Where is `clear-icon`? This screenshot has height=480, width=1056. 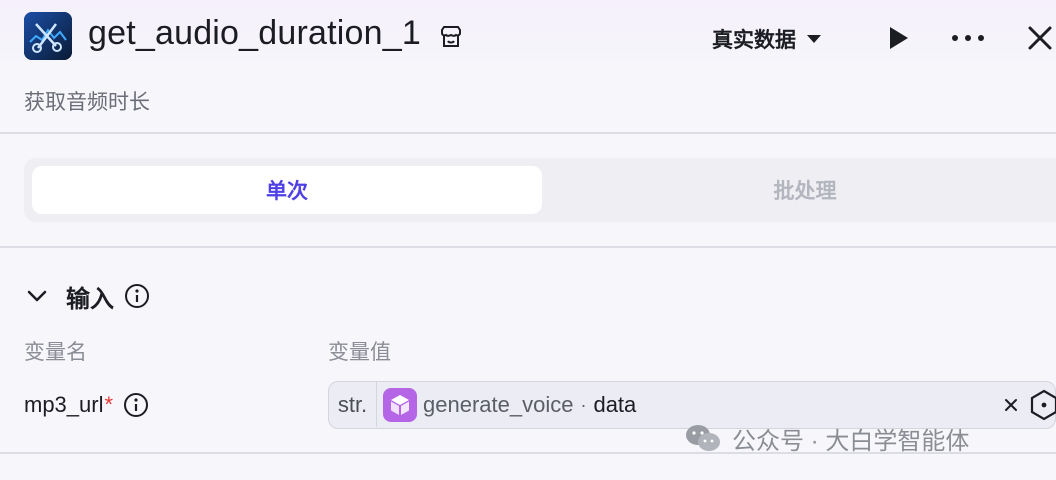 clear-icon is located at coordinates (1011, 405).